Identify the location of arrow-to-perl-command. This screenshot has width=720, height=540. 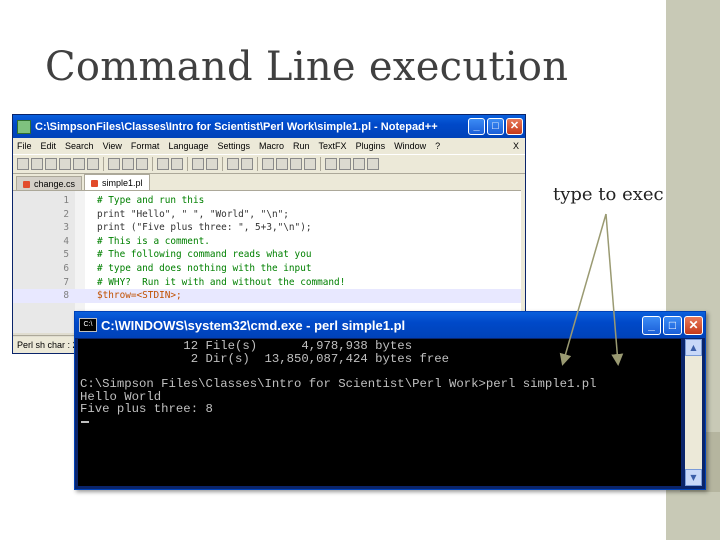
(583, 289).